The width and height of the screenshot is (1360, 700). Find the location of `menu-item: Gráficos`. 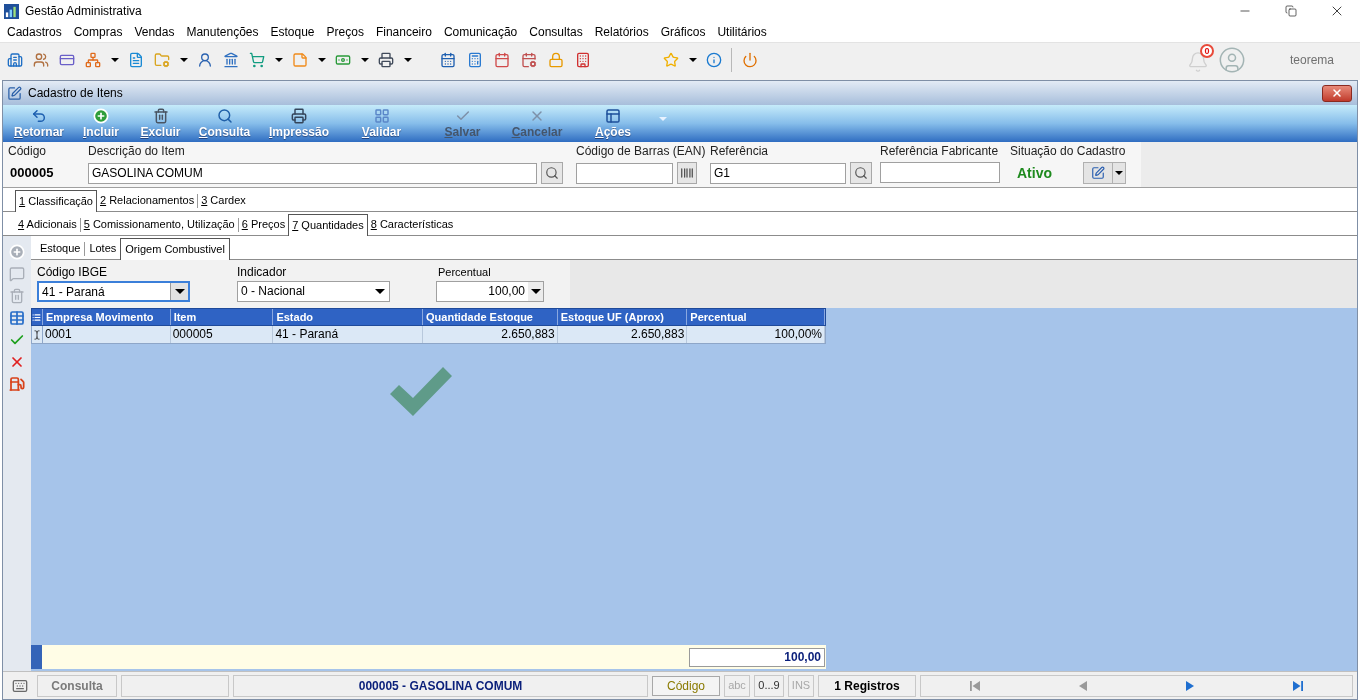

menu-item: Gráficos is located at coordinates (683, 32).